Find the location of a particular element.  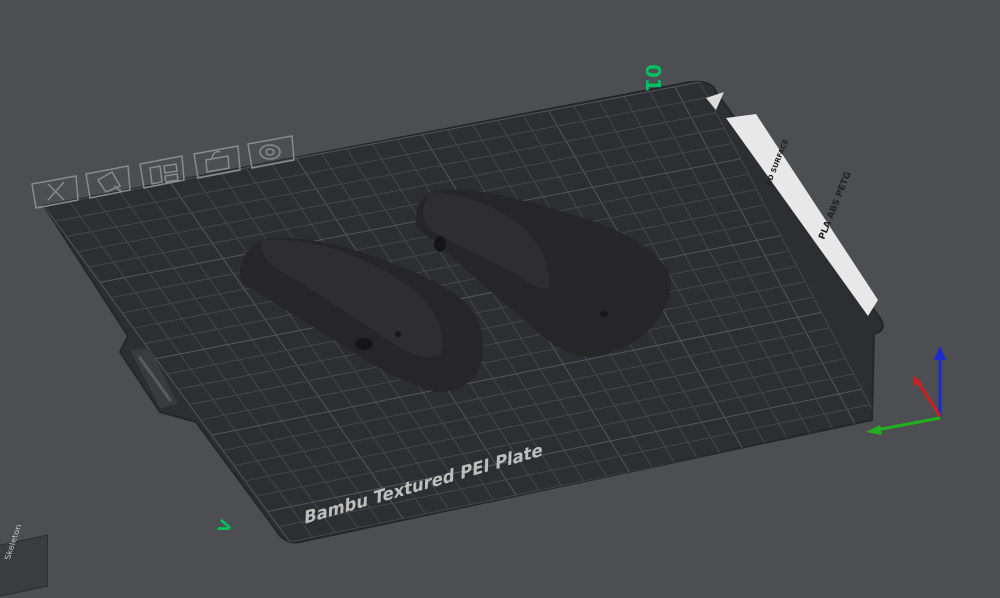

x-axis-line is located at coordinates (929, 399).